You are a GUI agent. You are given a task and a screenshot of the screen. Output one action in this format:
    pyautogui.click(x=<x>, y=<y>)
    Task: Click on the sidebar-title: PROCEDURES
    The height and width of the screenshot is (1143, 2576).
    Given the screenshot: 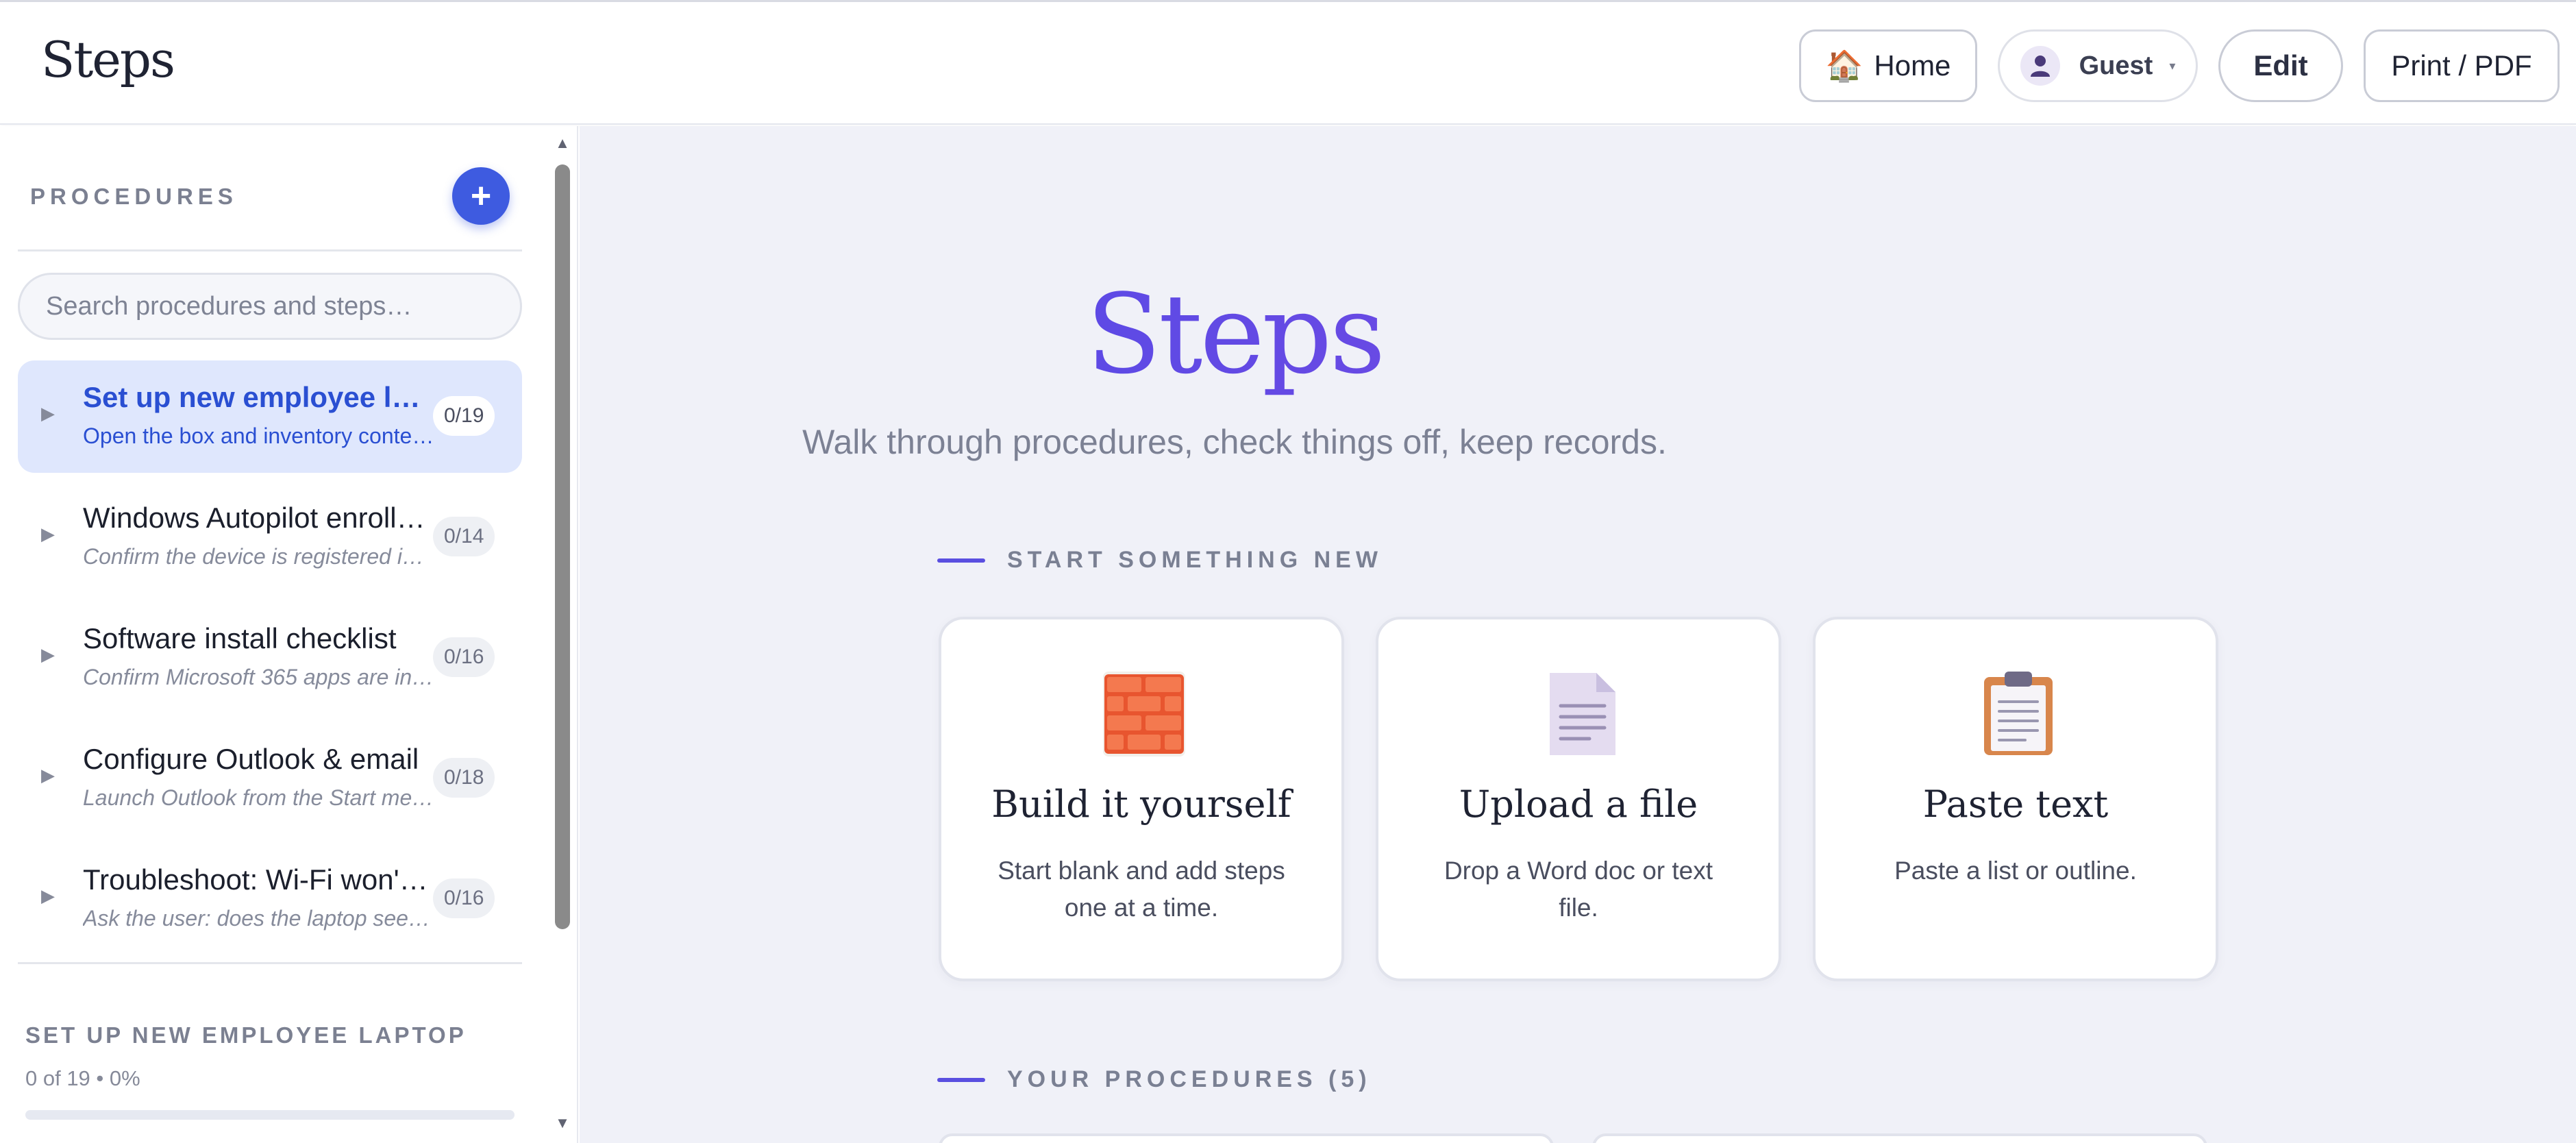 What is the action you would take?
    pyautogui.click(x=134, y=196)
    